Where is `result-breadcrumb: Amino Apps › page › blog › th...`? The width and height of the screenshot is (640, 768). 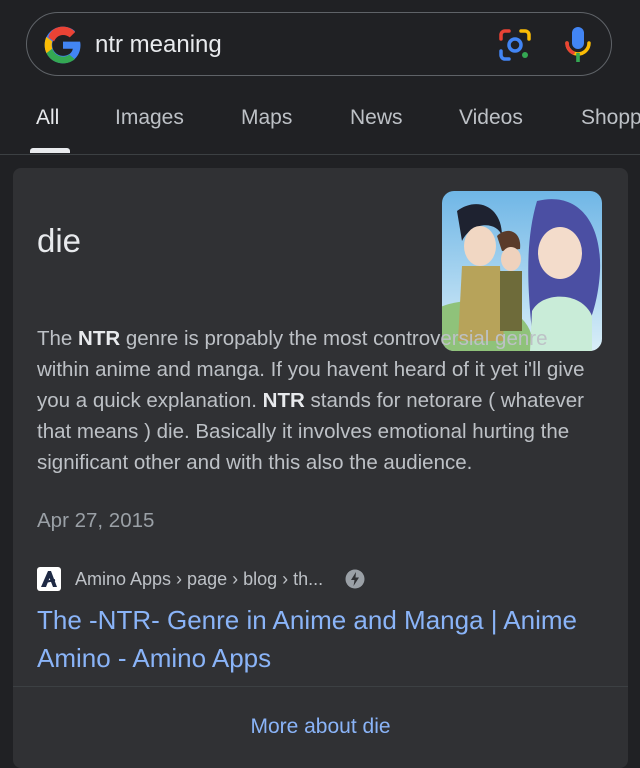
result-breadcrumb: Amino Apps › page › blog › th... is located at coordinates (199, 579).